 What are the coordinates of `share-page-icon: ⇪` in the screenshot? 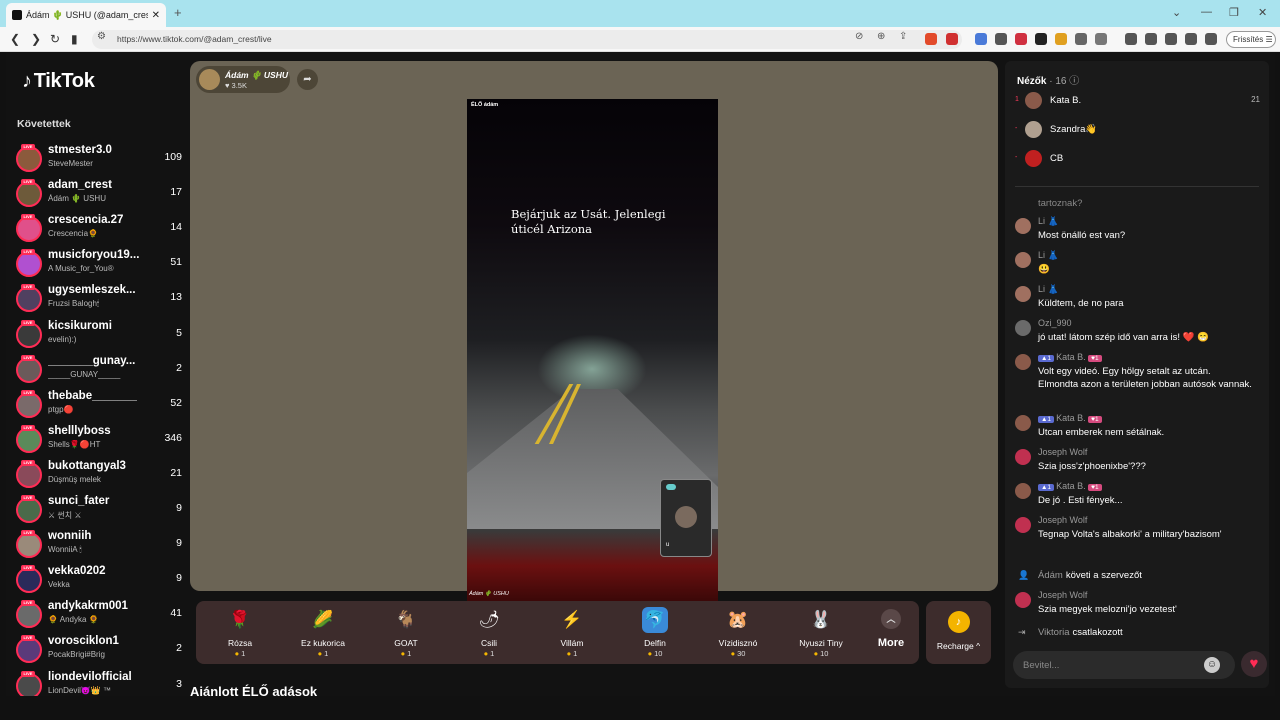 It's located at (903, 36).